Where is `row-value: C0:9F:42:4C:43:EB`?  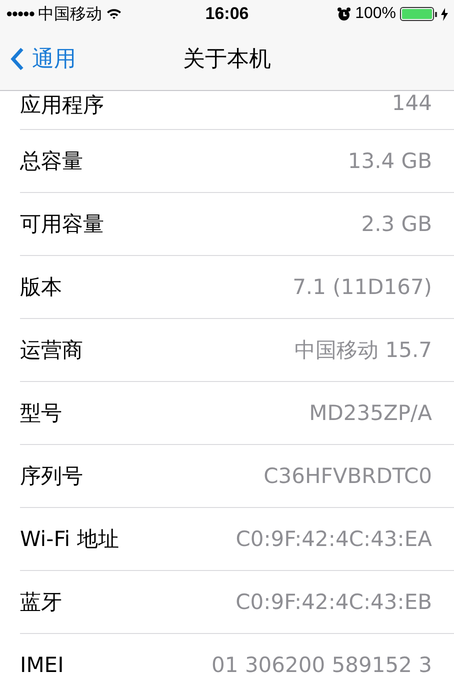
row-value: C0:9F:42:4C:43:EB is located at coordinates (334, 602).